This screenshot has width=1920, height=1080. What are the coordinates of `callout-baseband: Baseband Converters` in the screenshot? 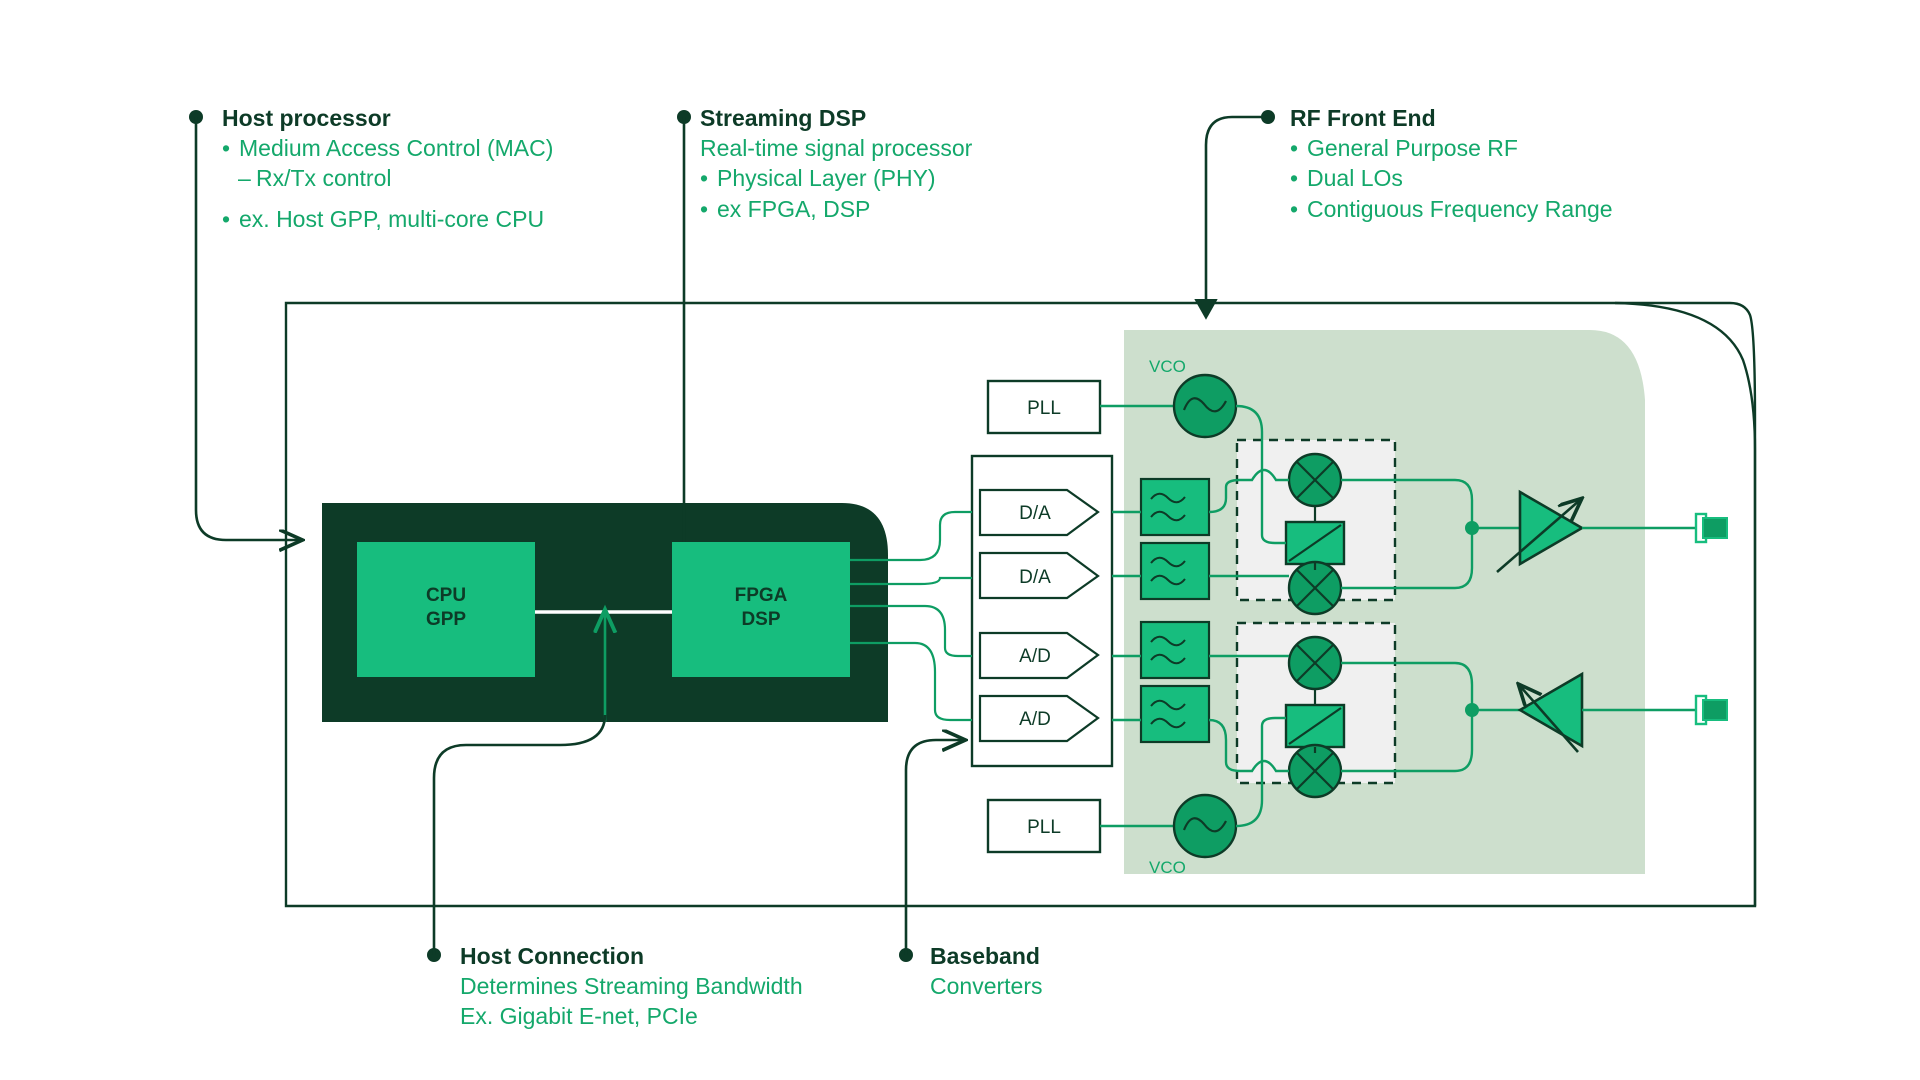 It's located at (986, 971).